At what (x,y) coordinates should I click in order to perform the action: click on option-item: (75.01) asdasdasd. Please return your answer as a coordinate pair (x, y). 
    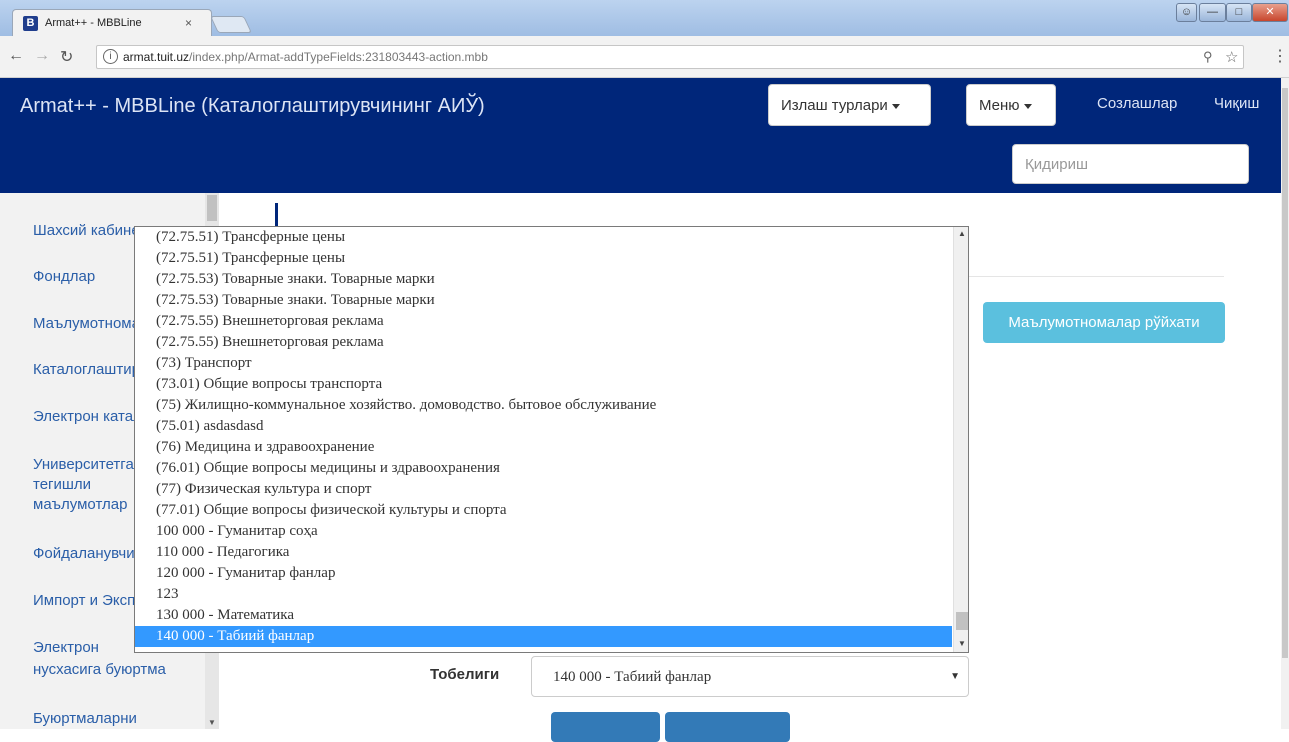
    Looking at the image, I should click on (543, 426).